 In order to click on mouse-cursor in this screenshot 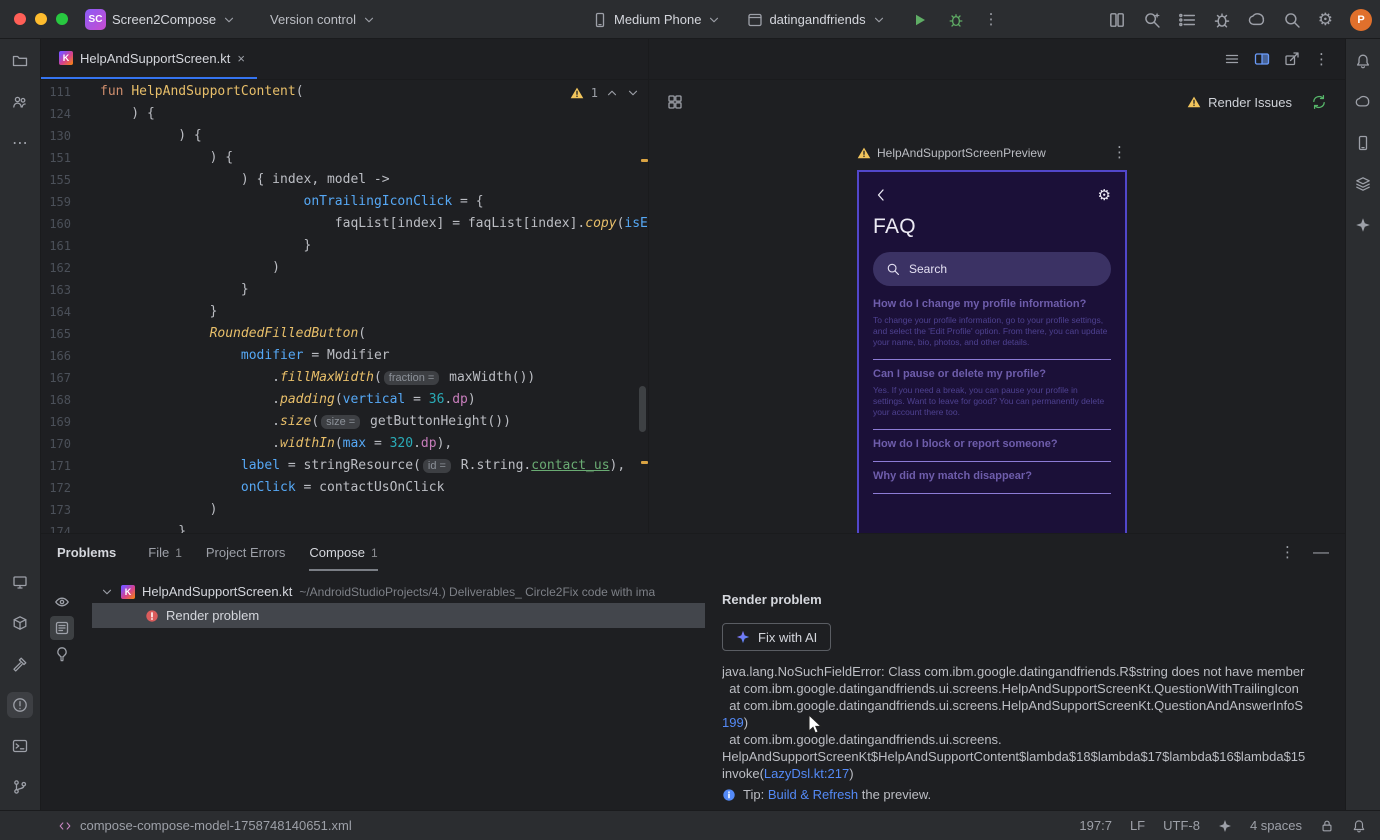, I will do `click(814, 724)`.